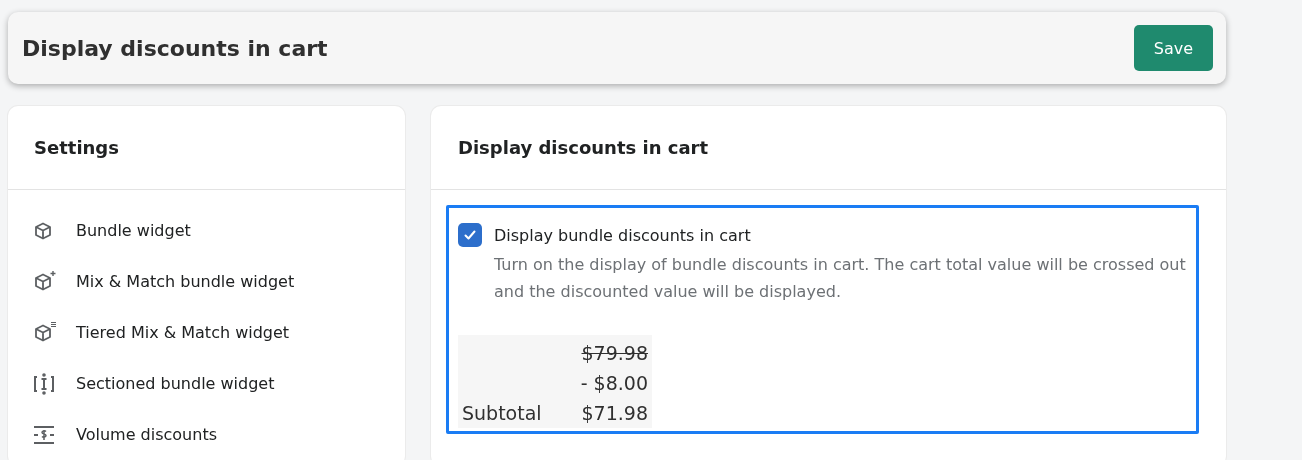 This screenshot has width=1302, height=460. What do you see at coordinates (622, 235) in the screenshot?
I see `checkbox-label: Display bundle discounts in cart` at bounding box center [622, 235].